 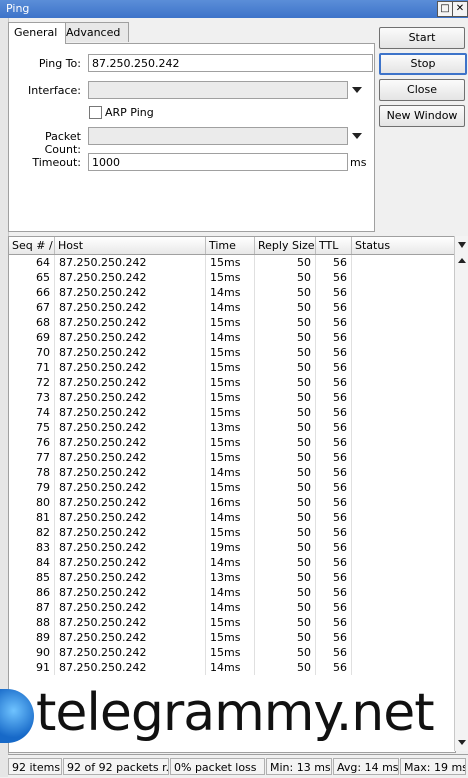 I want to click on table-row: 73 87.250.250.242 15ms 50 56, so click(x=232, y=397).